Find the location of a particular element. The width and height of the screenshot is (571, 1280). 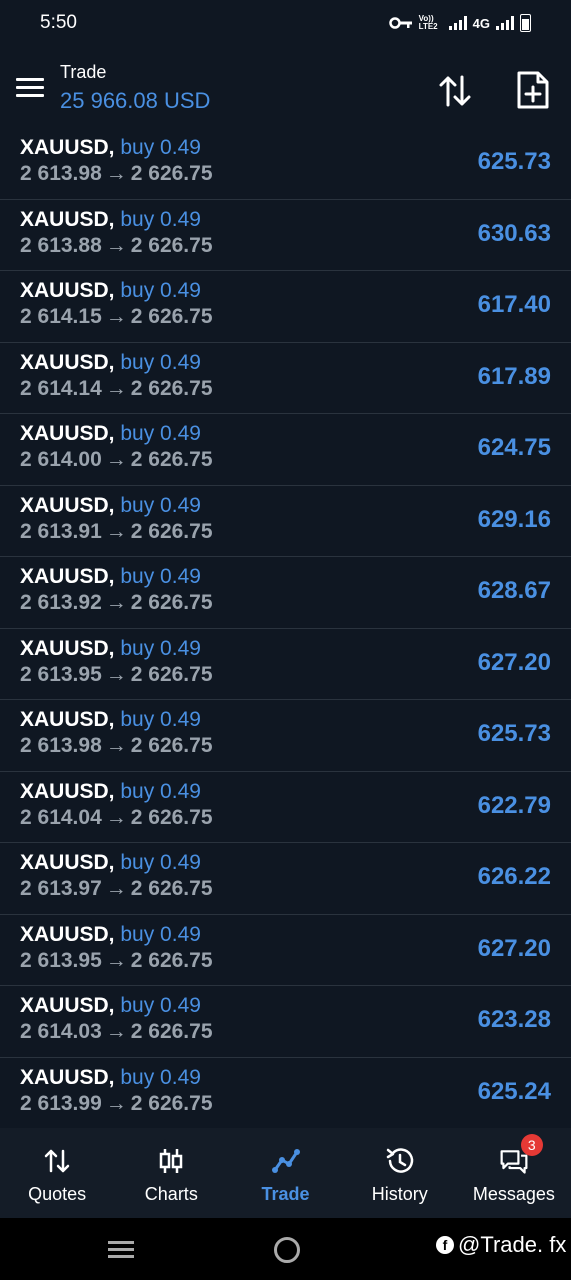

position-row: XAUUSD, buy 0.49 2 614.15 → 2 626.75 617.40 is located at coordinates (285, 307).